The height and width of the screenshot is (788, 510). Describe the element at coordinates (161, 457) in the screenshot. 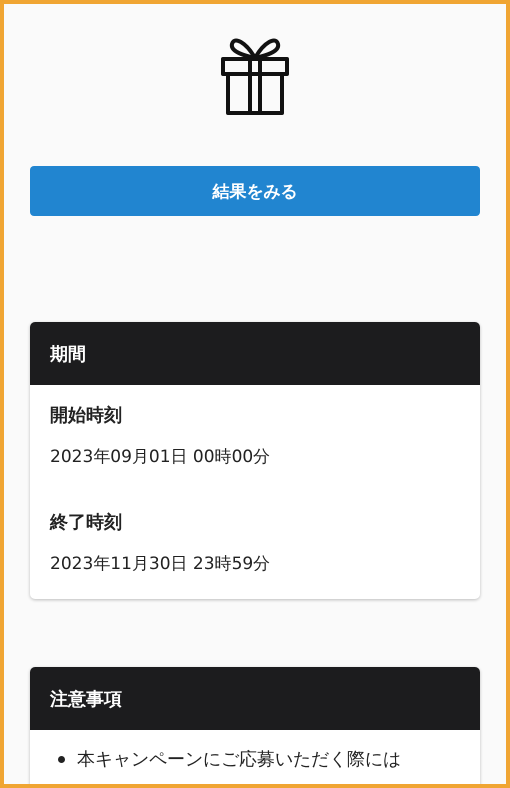

I see `field-value: 2023年09月01日 00時00分` at that location.